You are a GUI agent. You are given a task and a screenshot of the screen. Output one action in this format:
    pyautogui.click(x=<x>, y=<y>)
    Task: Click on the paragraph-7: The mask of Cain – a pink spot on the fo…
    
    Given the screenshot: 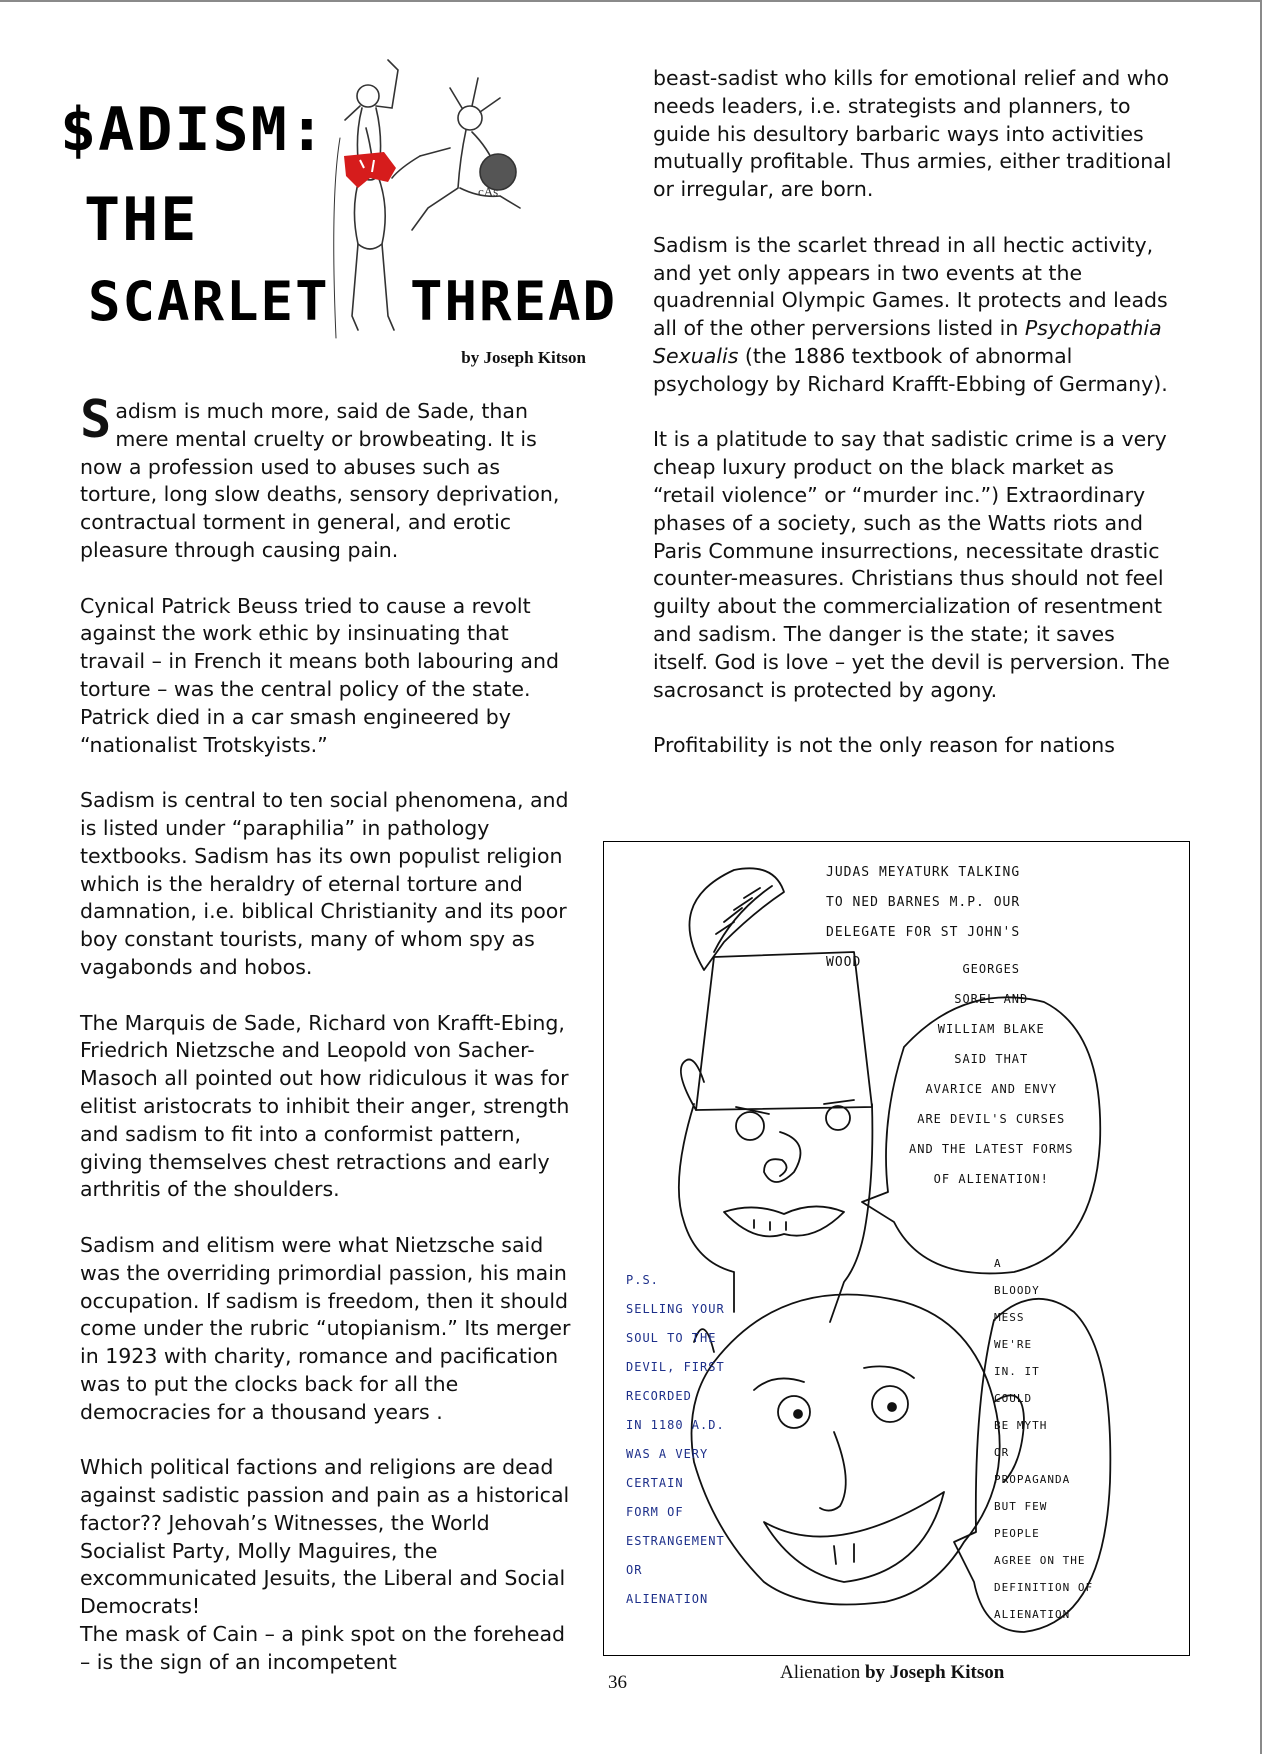 What is the action you would take?
    pyautogui.click(x=323, y=1648)
    